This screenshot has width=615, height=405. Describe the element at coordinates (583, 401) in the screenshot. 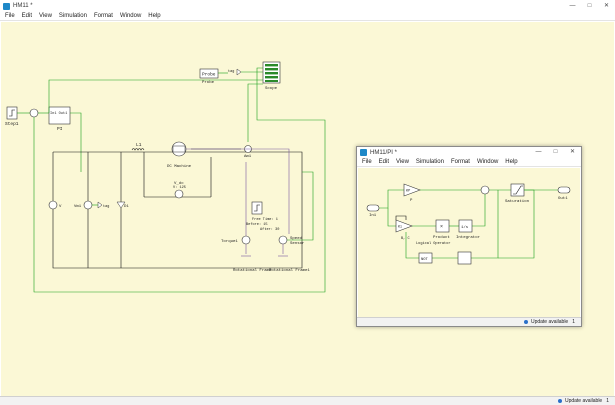

I see `main-status-text: Update available` at that location.